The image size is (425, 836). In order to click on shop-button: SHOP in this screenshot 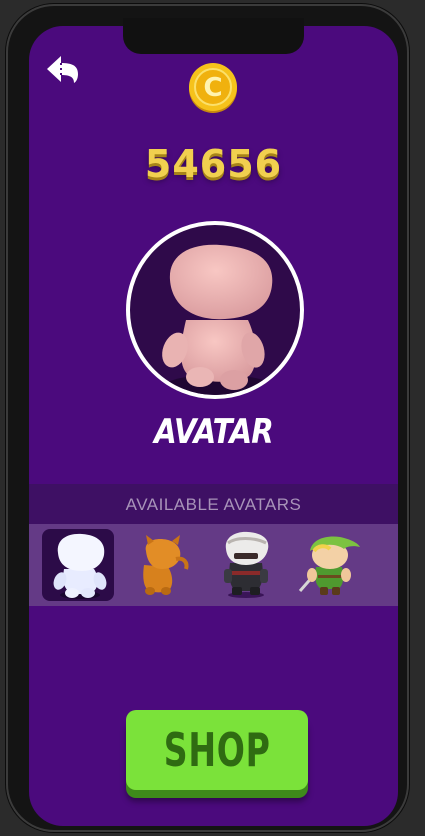, I will do `click(217, 754)`.